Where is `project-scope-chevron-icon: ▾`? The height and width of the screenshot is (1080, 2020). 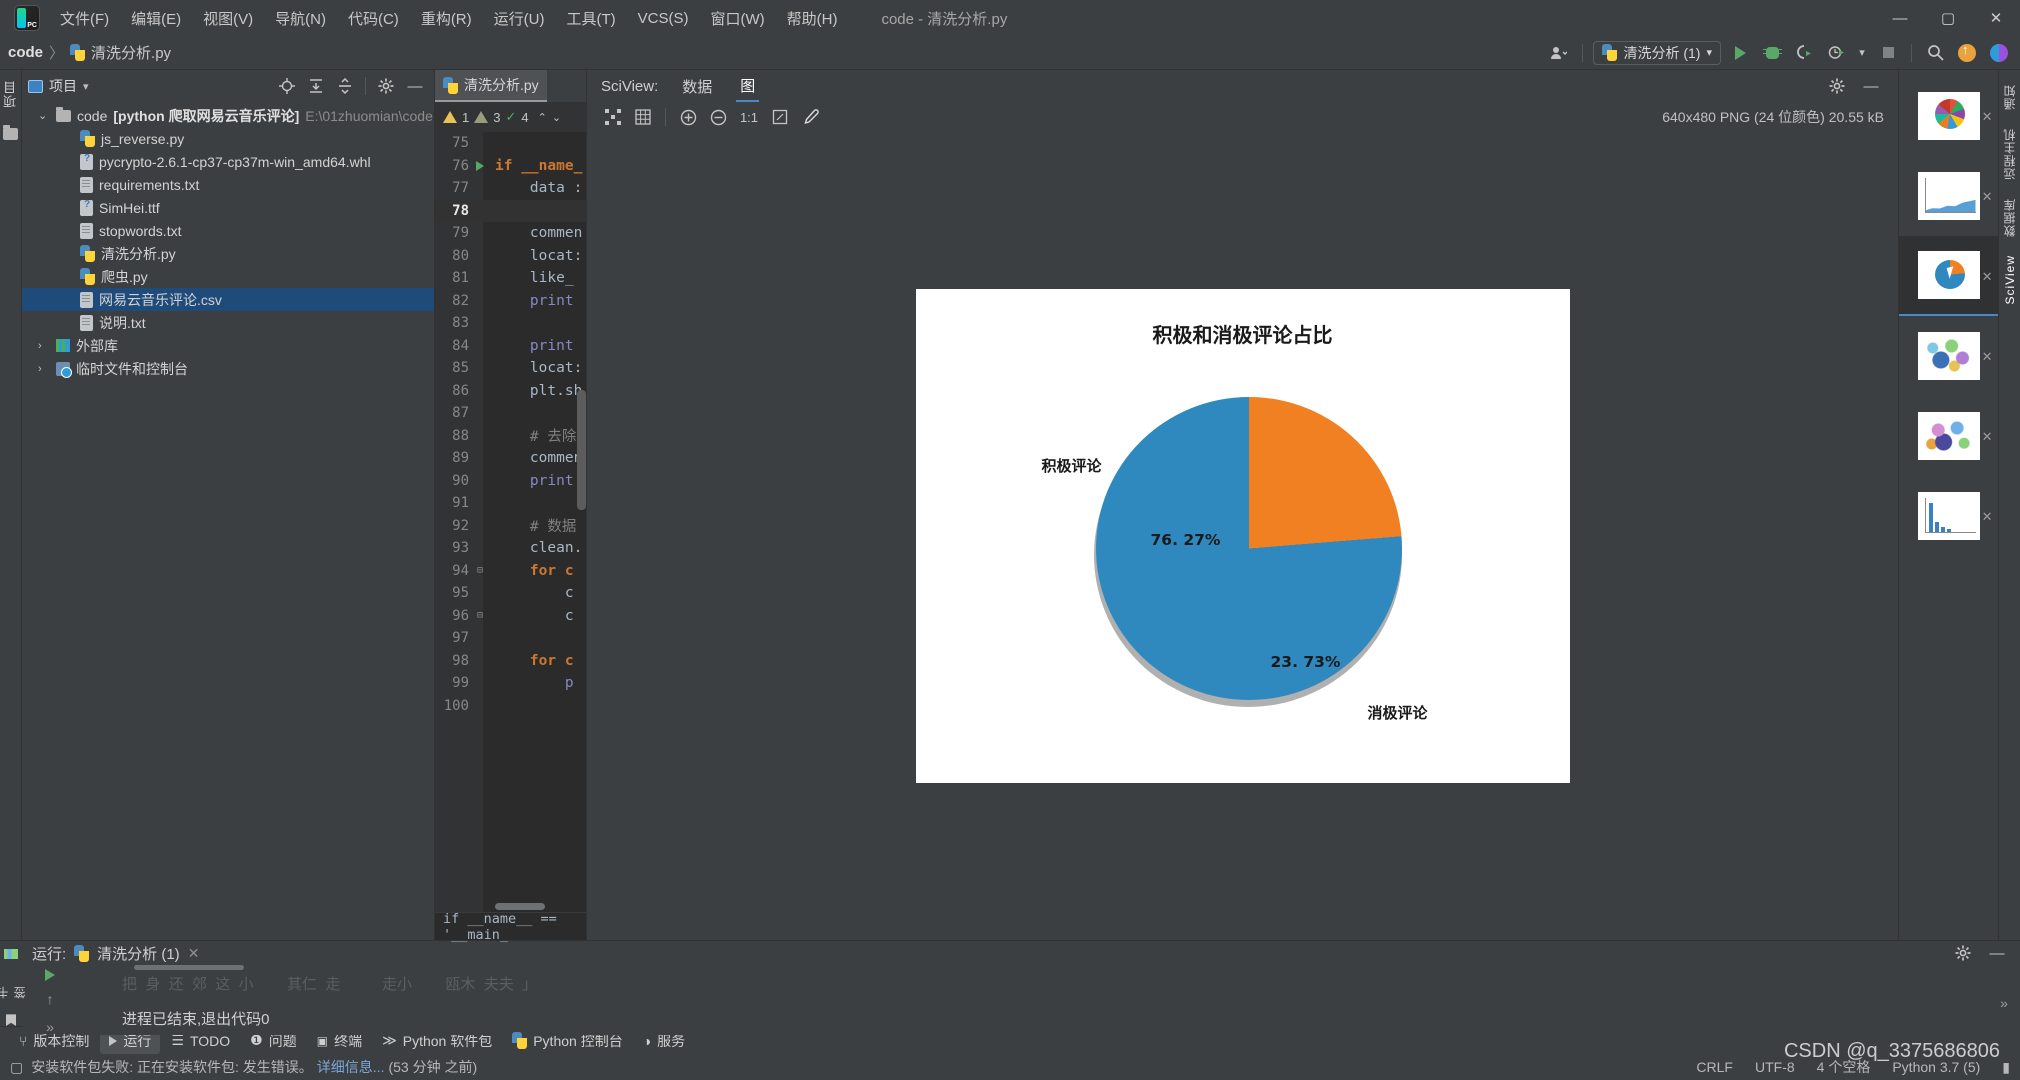 project-scope-chevron-icon: ▾ is located at coordinates (86, 86).